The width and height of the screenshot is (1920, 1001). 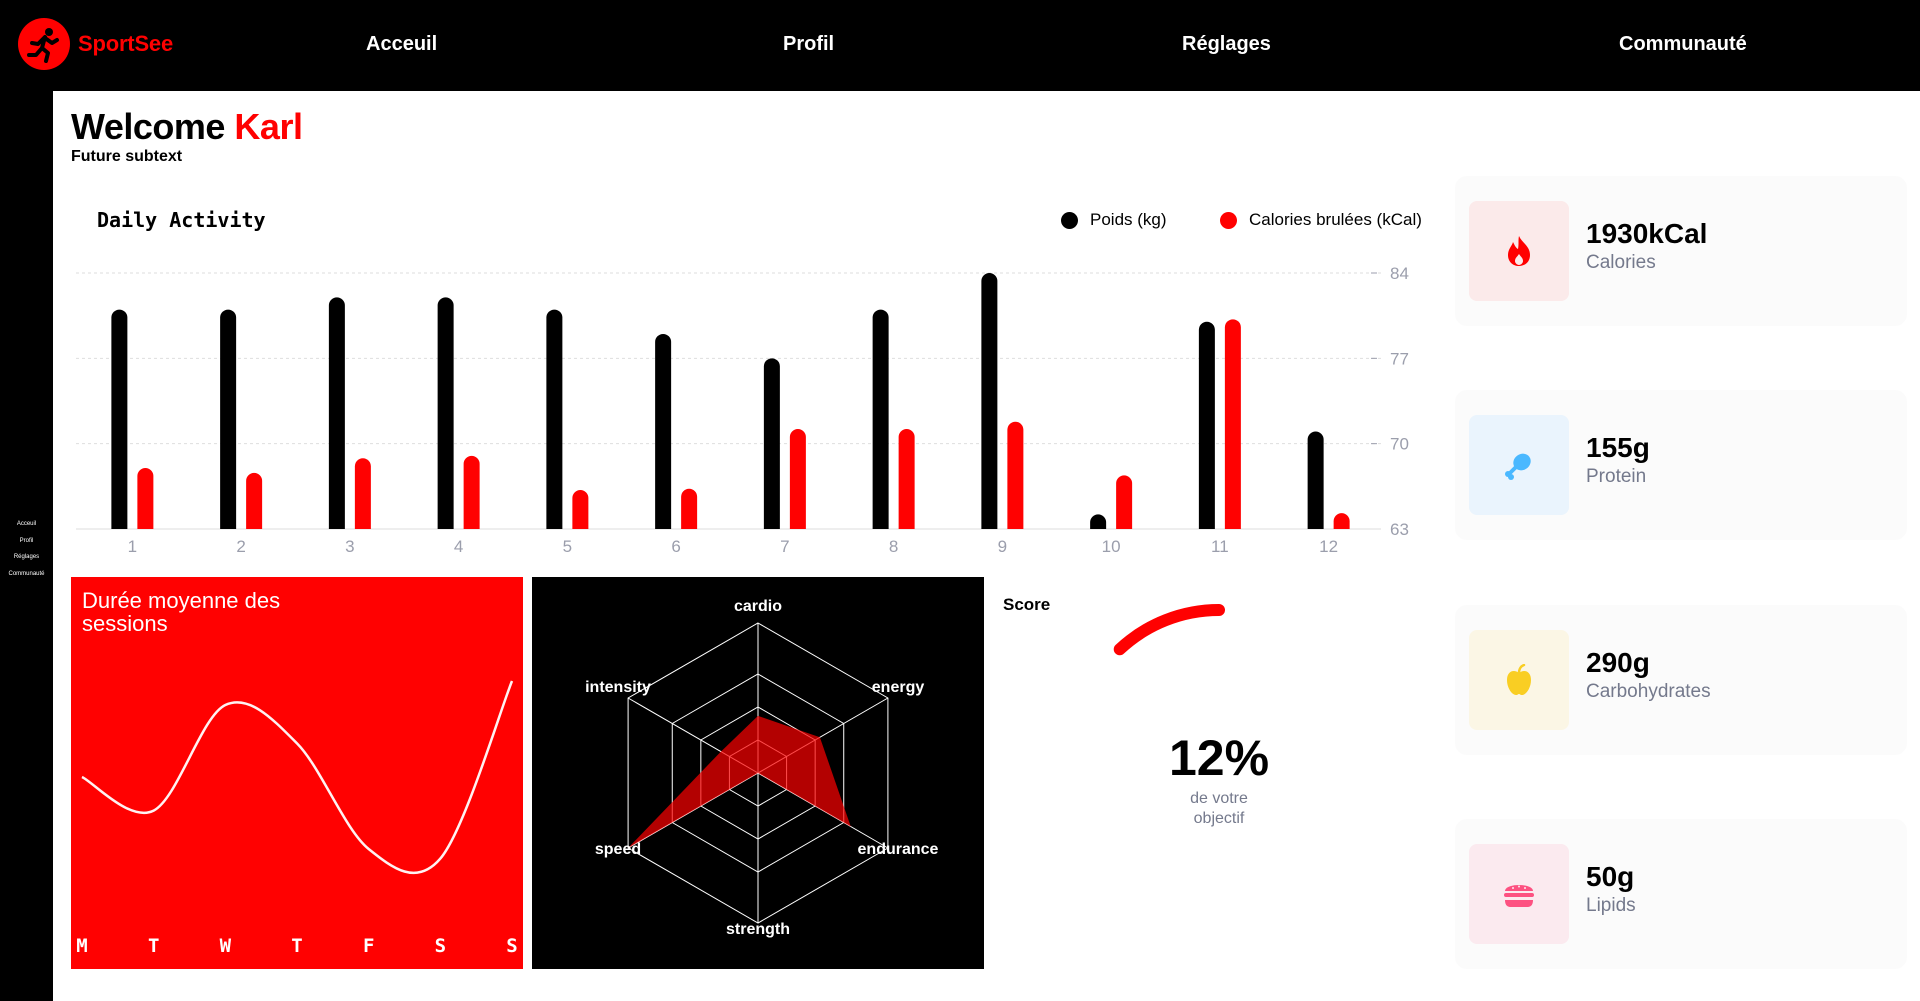 I want to click on y-tick-label: 63, so click(x=1399, y=529).